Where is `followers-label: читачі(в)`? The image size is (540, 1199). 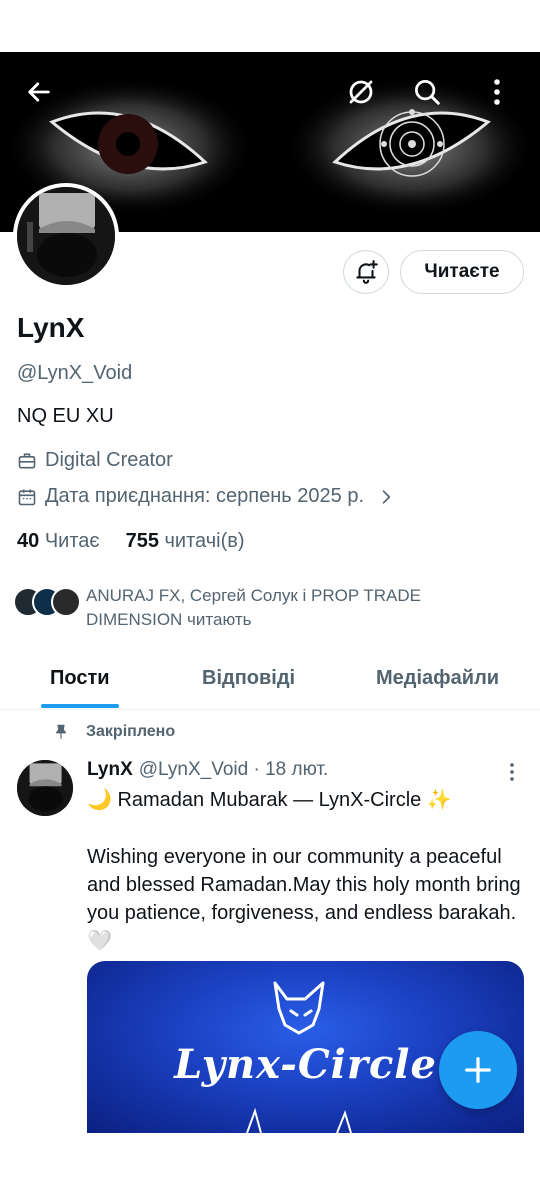
followers-label: читачі(в) is located at coordinates (204, 541).